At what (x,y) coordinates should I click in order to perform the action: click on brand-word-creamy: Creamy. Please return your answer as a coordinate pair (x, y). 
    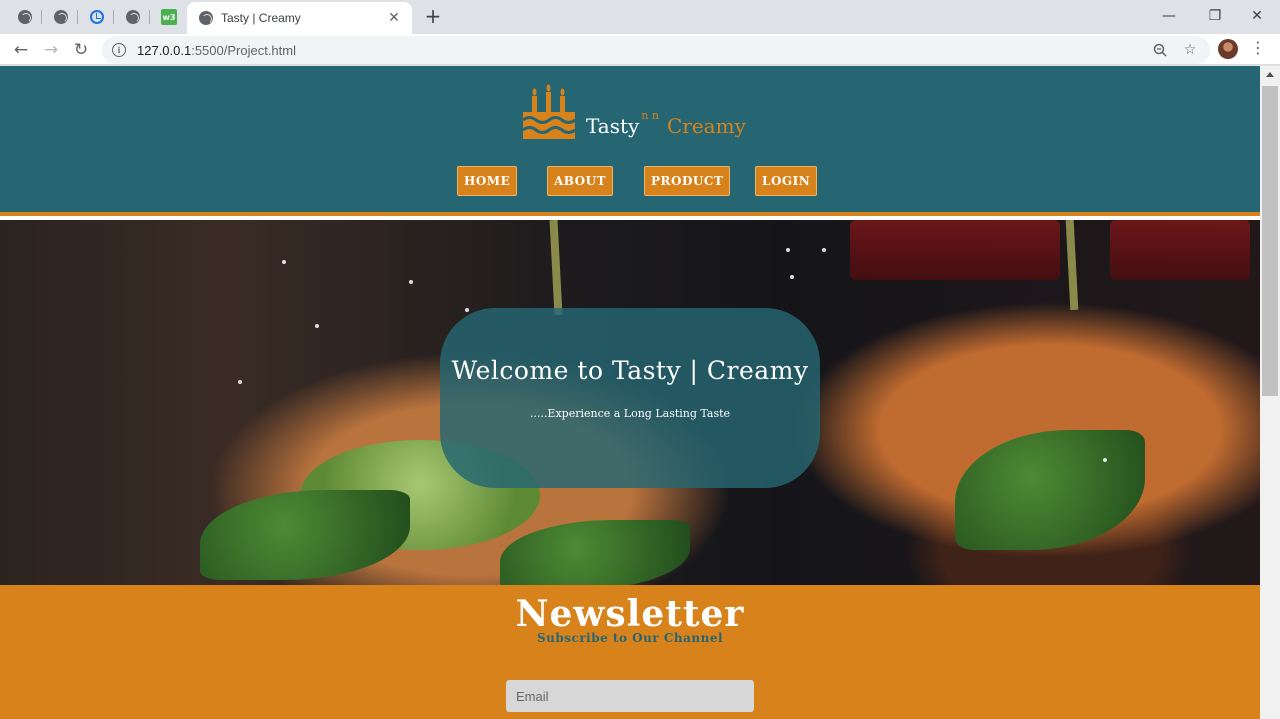
    Looking at the image, I should click on (706, 126).